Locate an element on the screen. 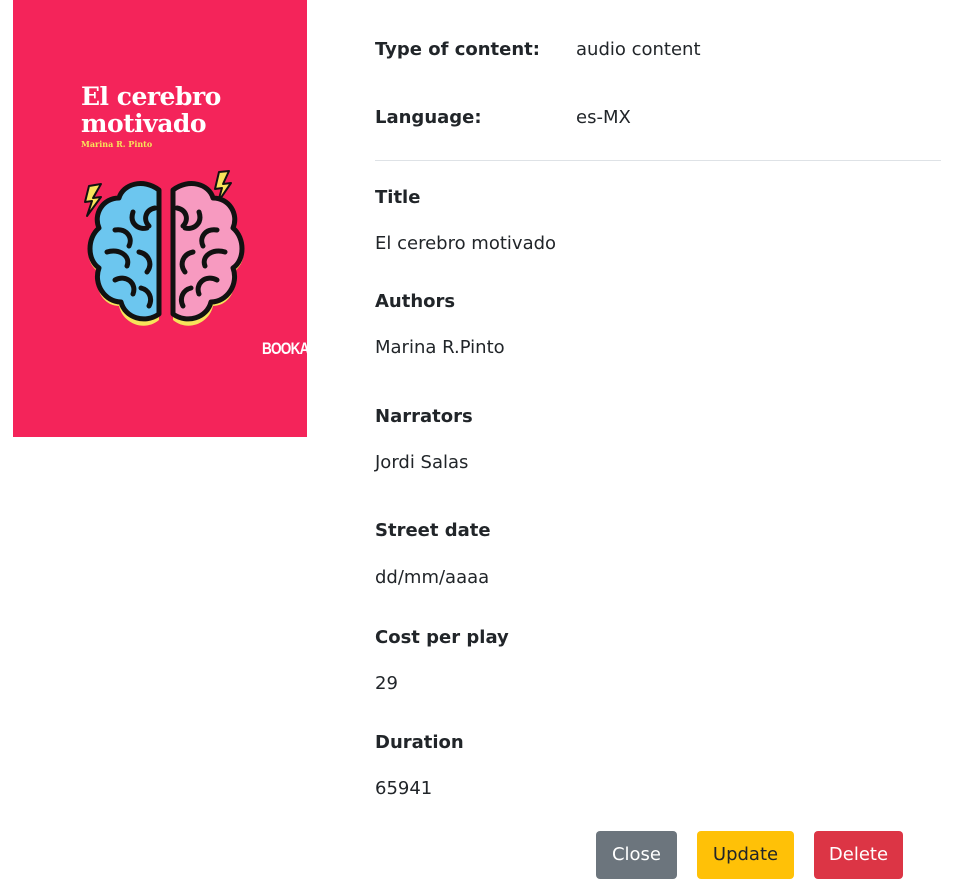 This screenshot has height=892, width=973. divider is located at coordinates (658, 160).